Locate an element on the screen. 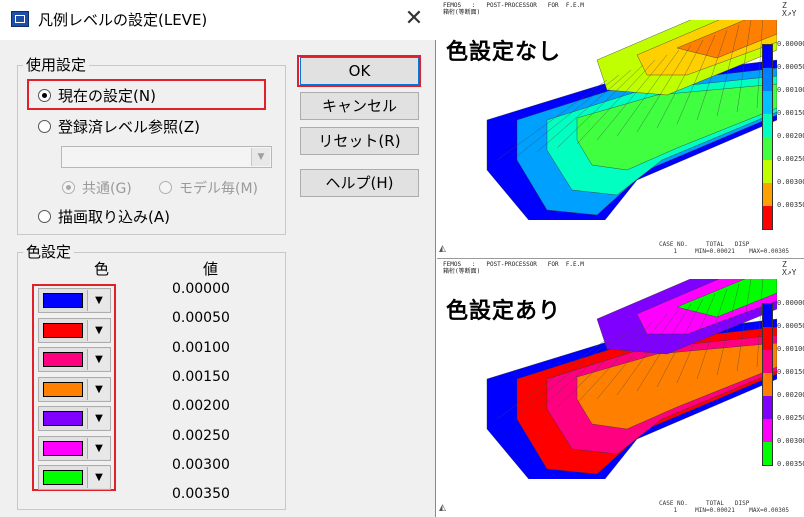 The image size is (804, 517). radio-per-model: モデル毎(M) is located at coordinates (208, 189).